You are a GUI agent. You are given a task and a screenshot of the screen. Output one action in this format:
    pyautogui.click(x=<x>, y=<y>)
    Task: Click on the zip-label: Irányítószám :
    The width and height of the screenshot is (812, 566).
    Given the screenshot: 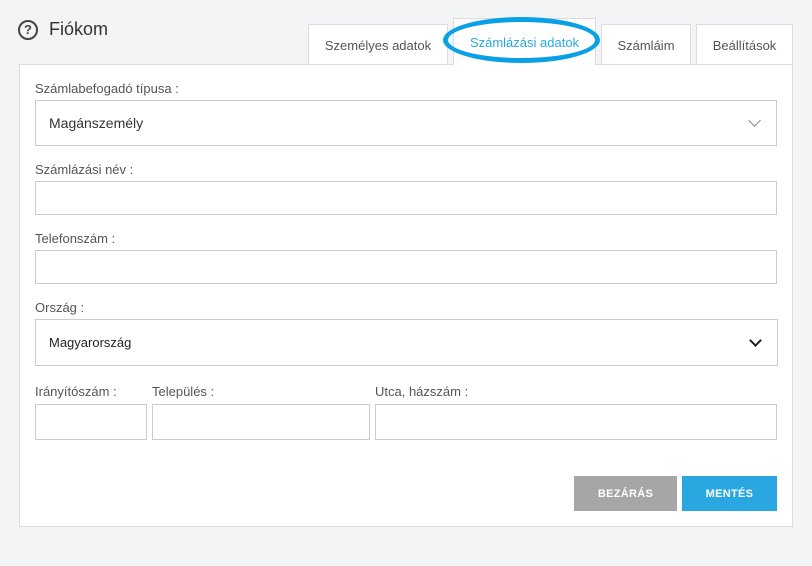 What is the action you would take?
    pyautogui.click(x=76, y=391)
    